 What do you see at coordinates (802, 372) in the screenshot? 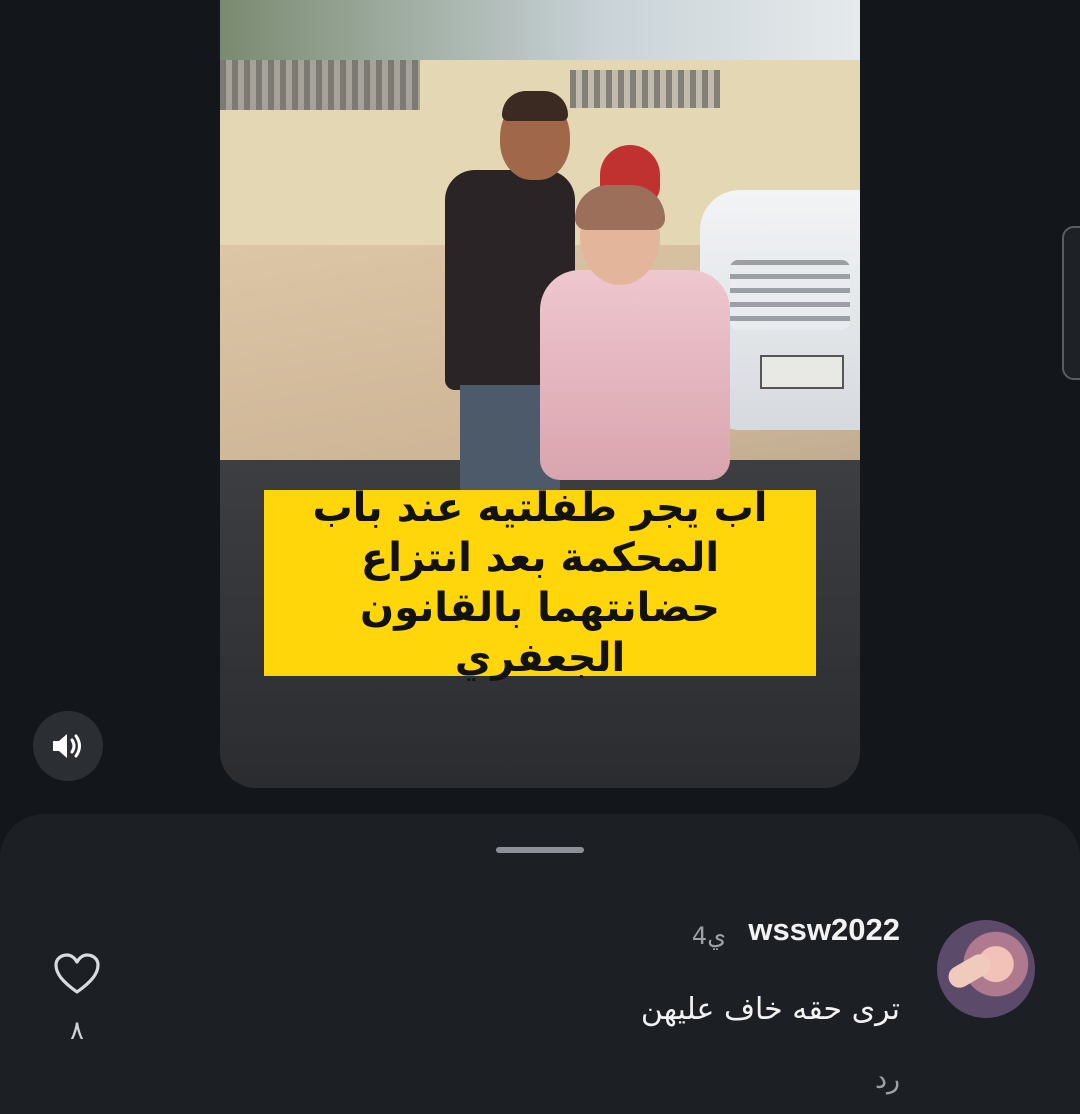
I see `car-plate` at bounding box center [802, 372].